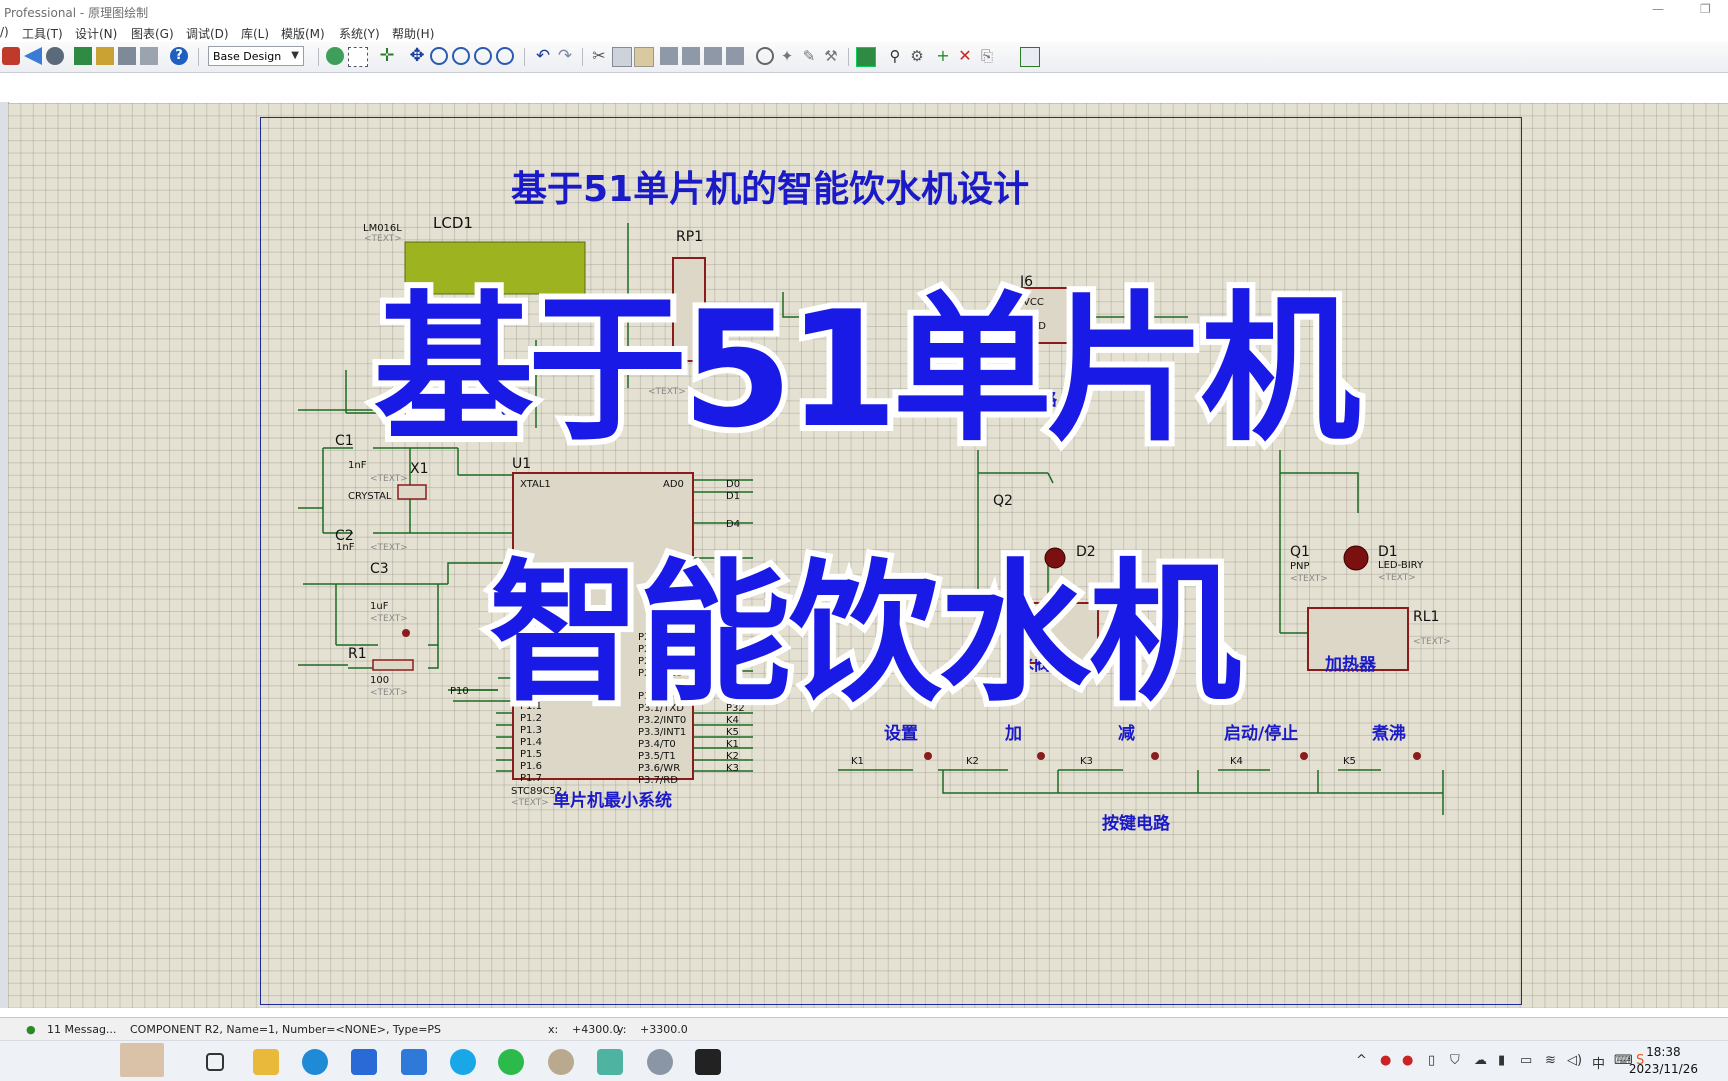 The width and height of the screenshot is (1728, 1081). I want to click on gear-icon, so click(55, 56).